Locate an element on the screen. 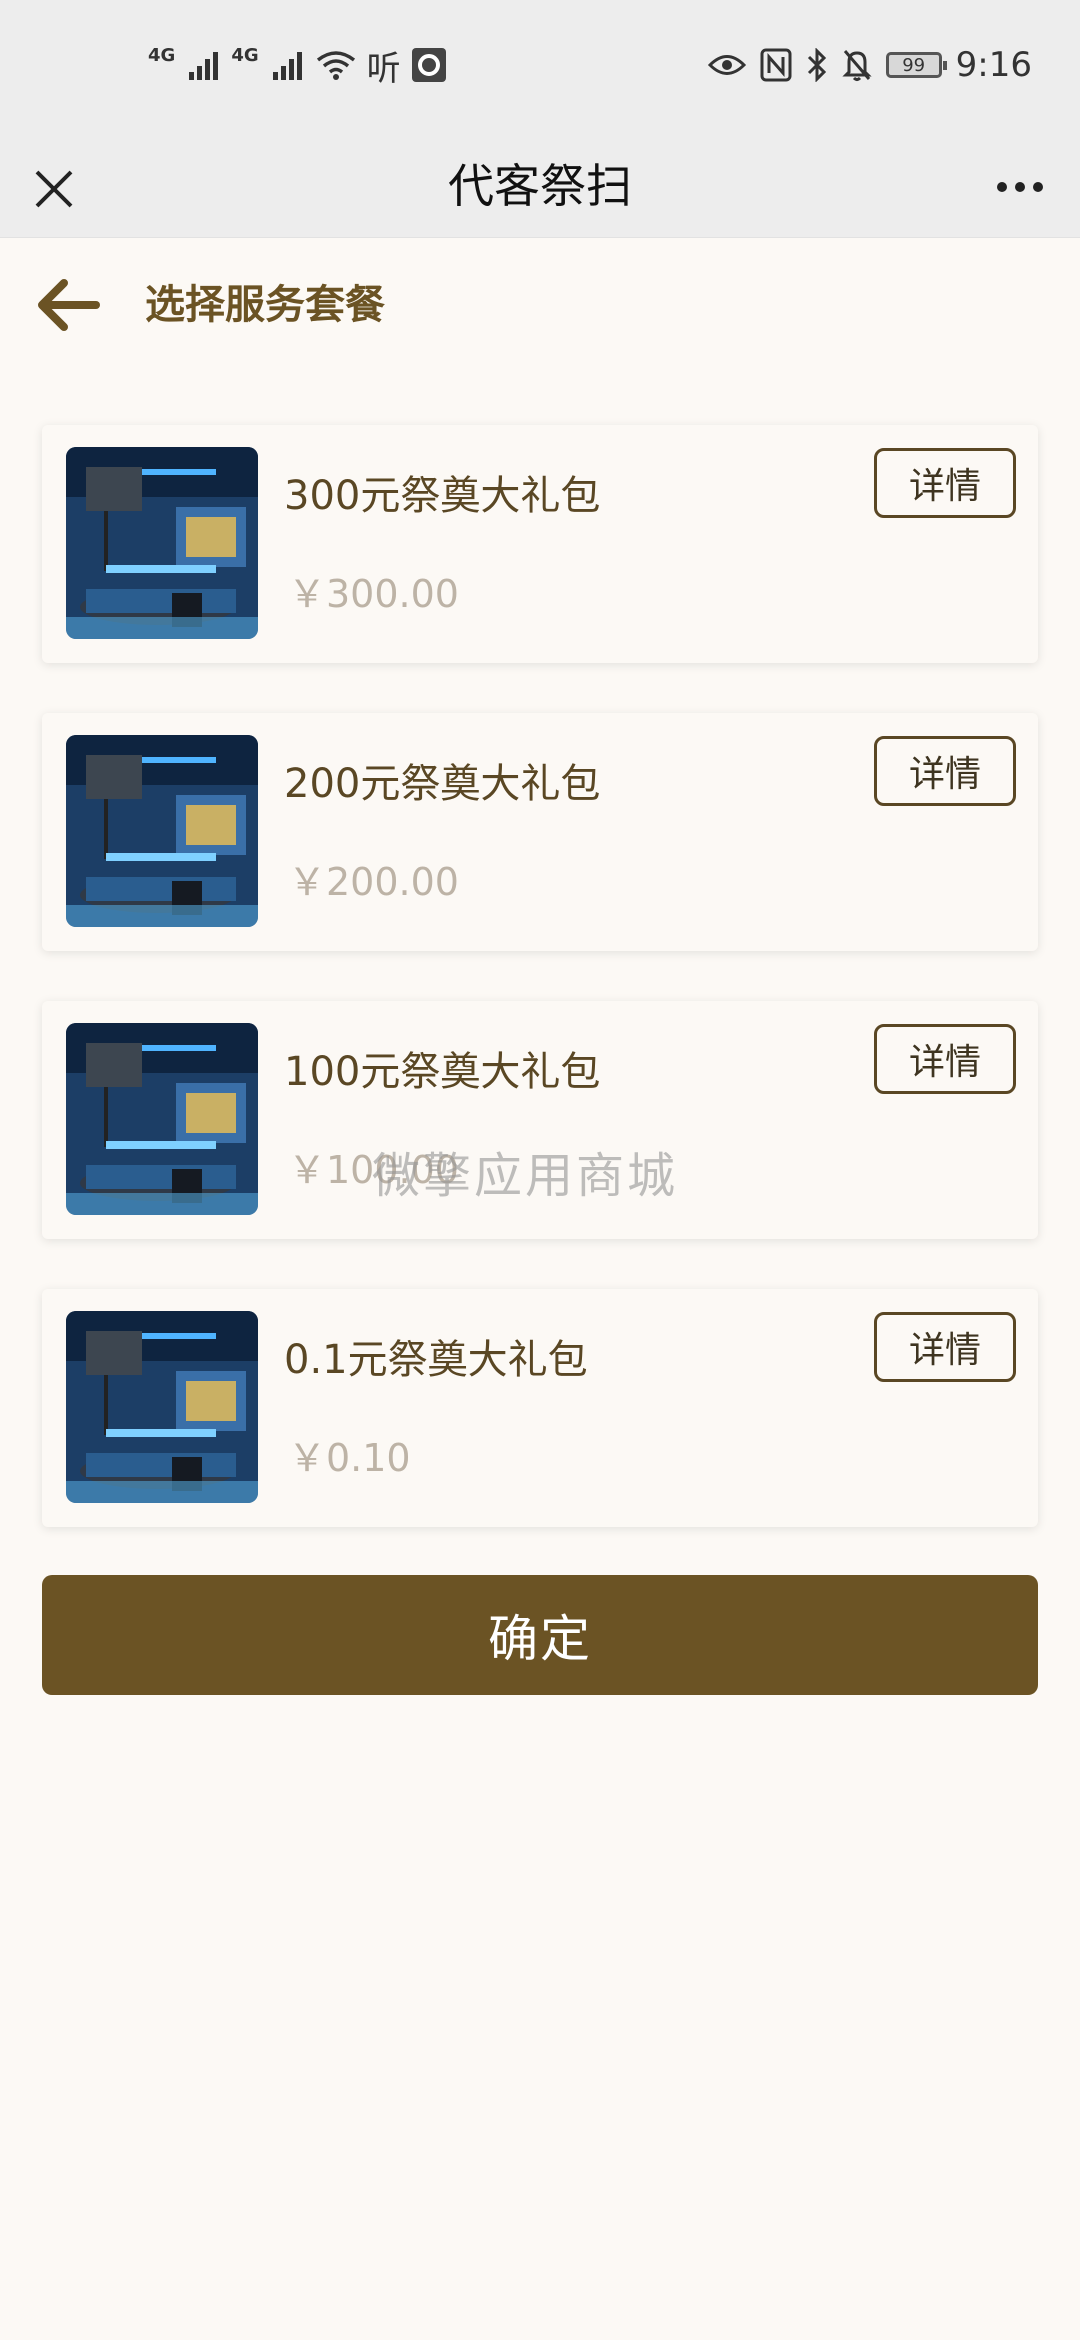 This screenshot has height=2340, width=1080. package-price: ￥200.00 is located at coordinates (373, 882).